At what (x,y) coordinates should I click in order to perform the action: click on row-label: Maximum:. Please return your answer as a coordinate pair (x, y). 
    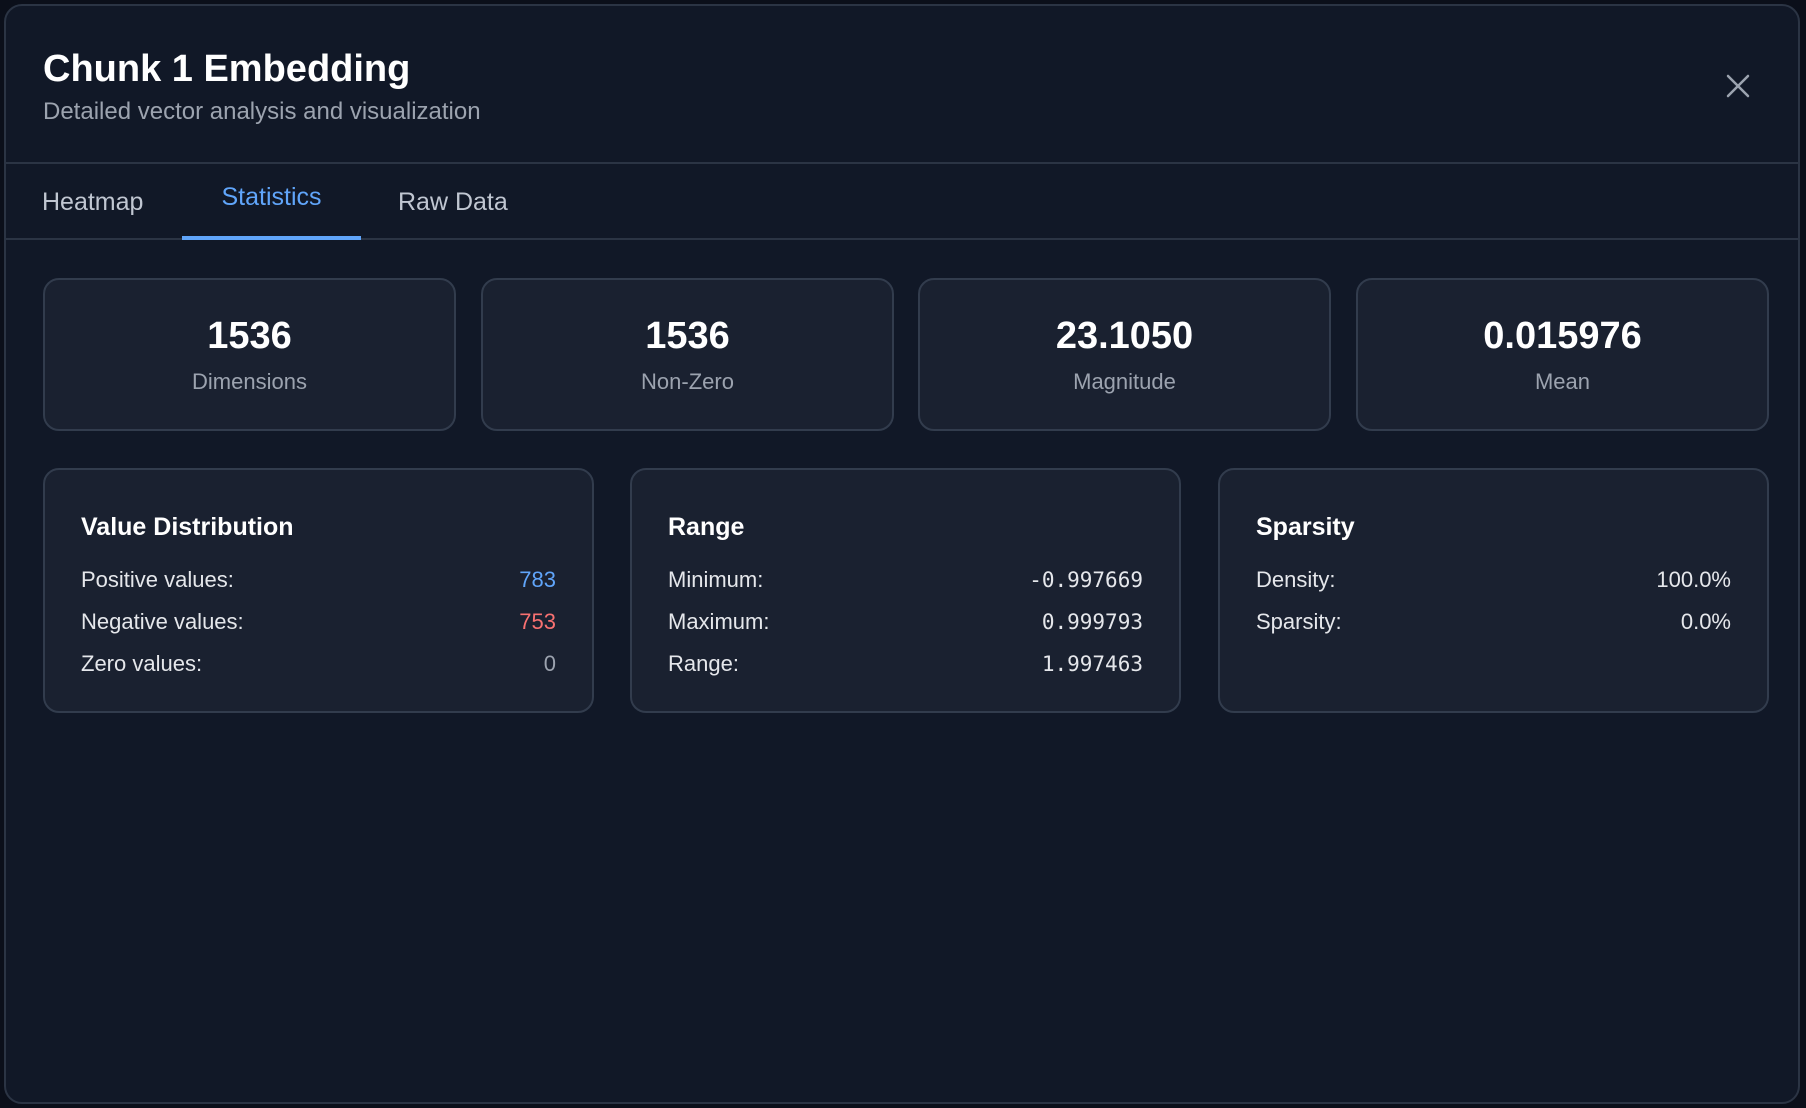
    Looking at the image, I should click on (719, 621).